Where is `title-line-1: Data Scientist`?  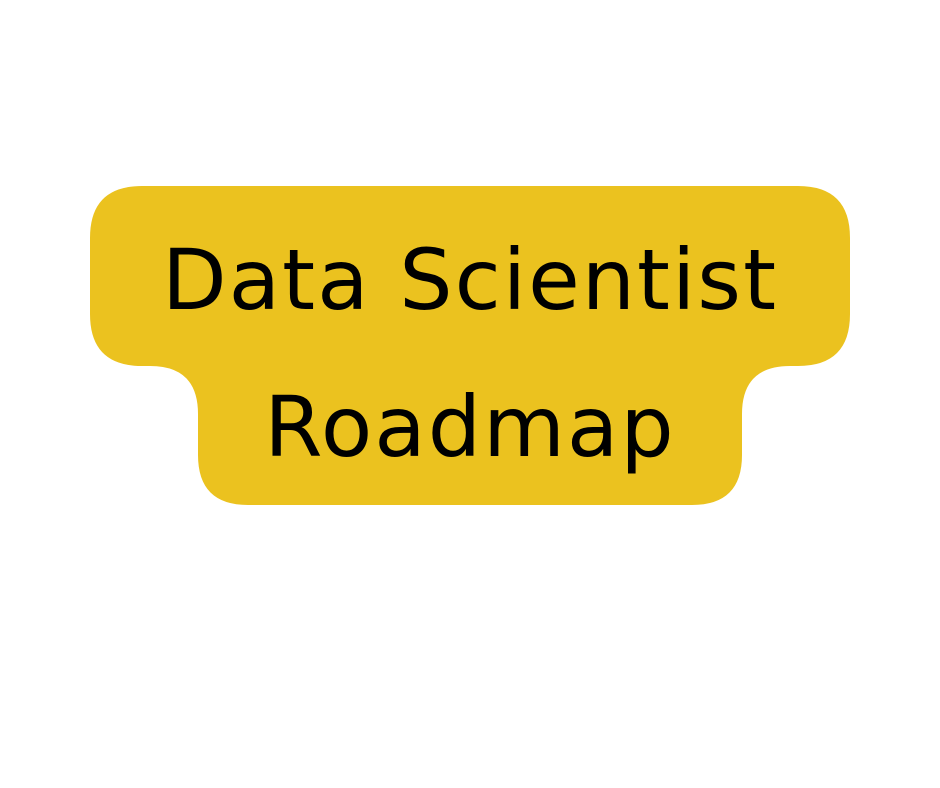
title-line-1: Data Scientist is located at coordinates (470, 280).